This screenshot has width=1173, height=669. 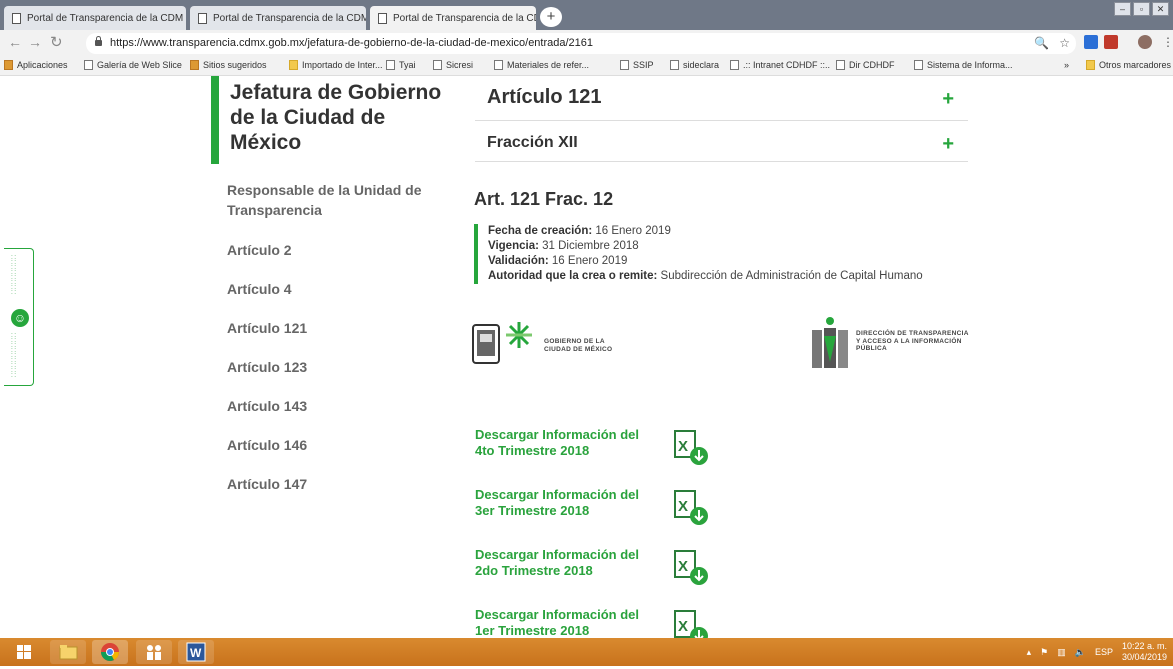 I want to click on bookmark-item: .:: Intranet CDHDF ::.., so click(x=780, y=65).